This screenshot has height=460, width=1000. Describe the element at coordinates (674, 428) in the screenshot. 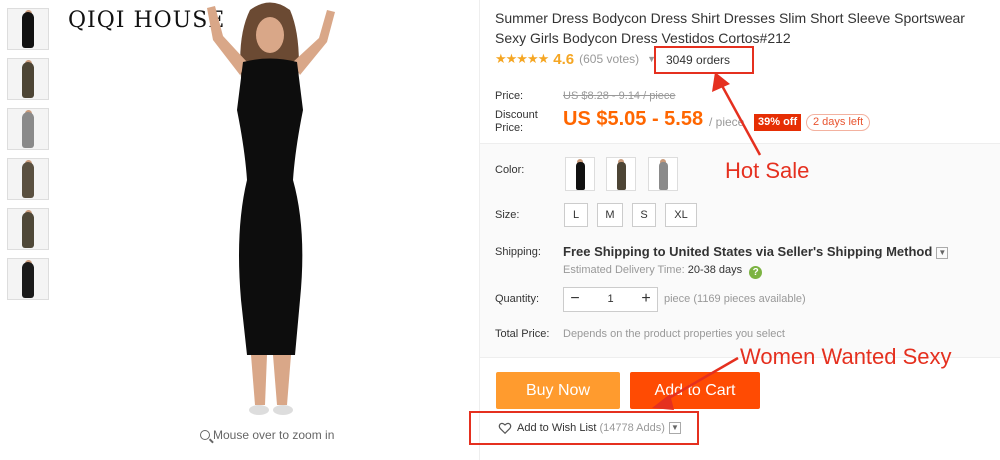

I see `wish-list-dropdown-icon: ▼` at that location.